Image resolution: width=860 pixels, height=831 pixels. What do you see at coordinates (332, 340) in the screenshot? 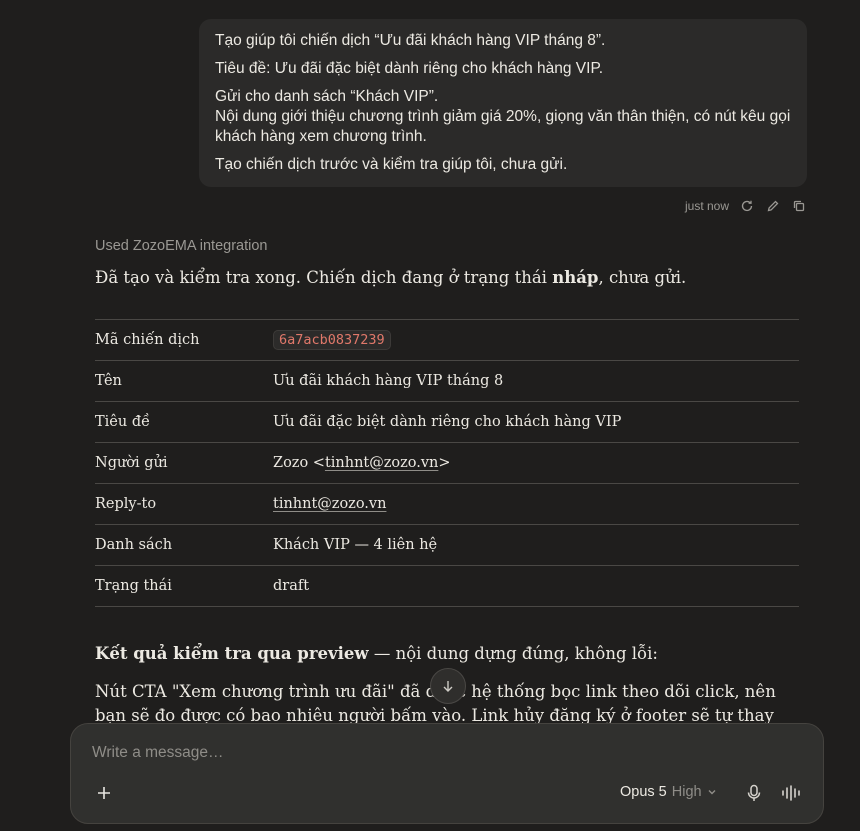
I see `campaign-id-code: 6a7acb0837239` at bounding box center [332, 340].